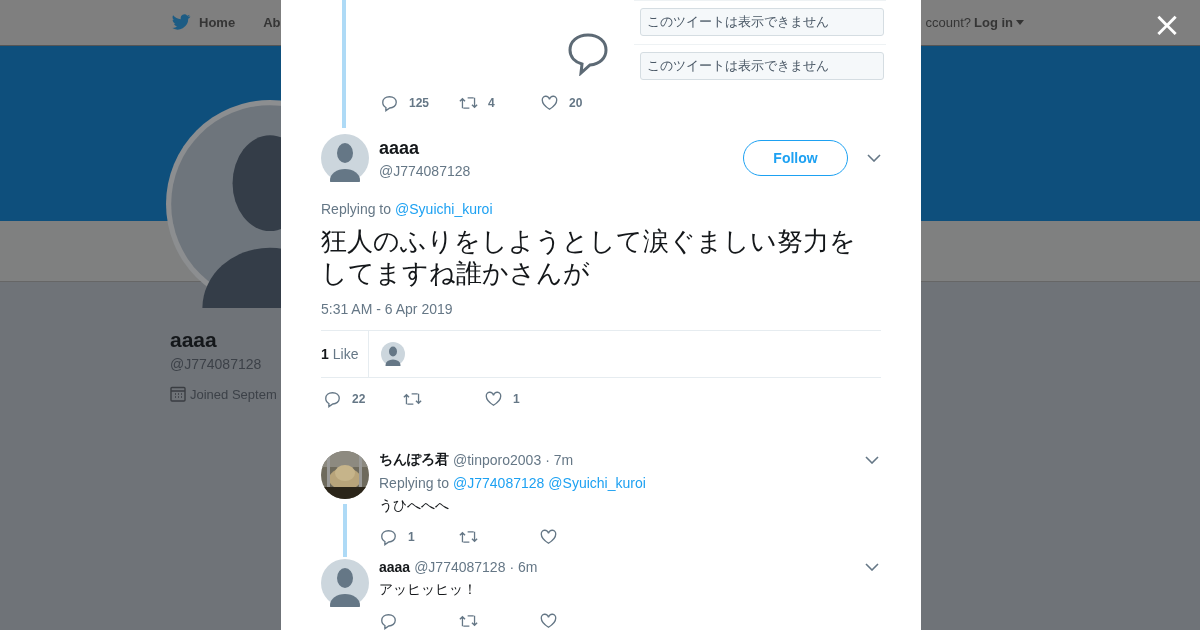 The image size is (1200, 630). What do you see at coordinates (523, 567) in the screenshot?
I see `reply-time: · 6m` at bounding box center [523, 567].